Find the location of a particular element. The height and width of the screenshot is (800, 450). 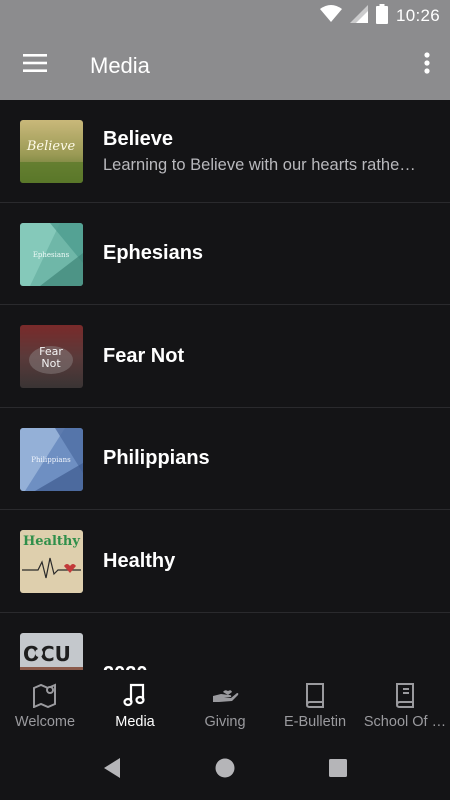

media-thumbnail: Philippians is located at coordinates (51, 459).